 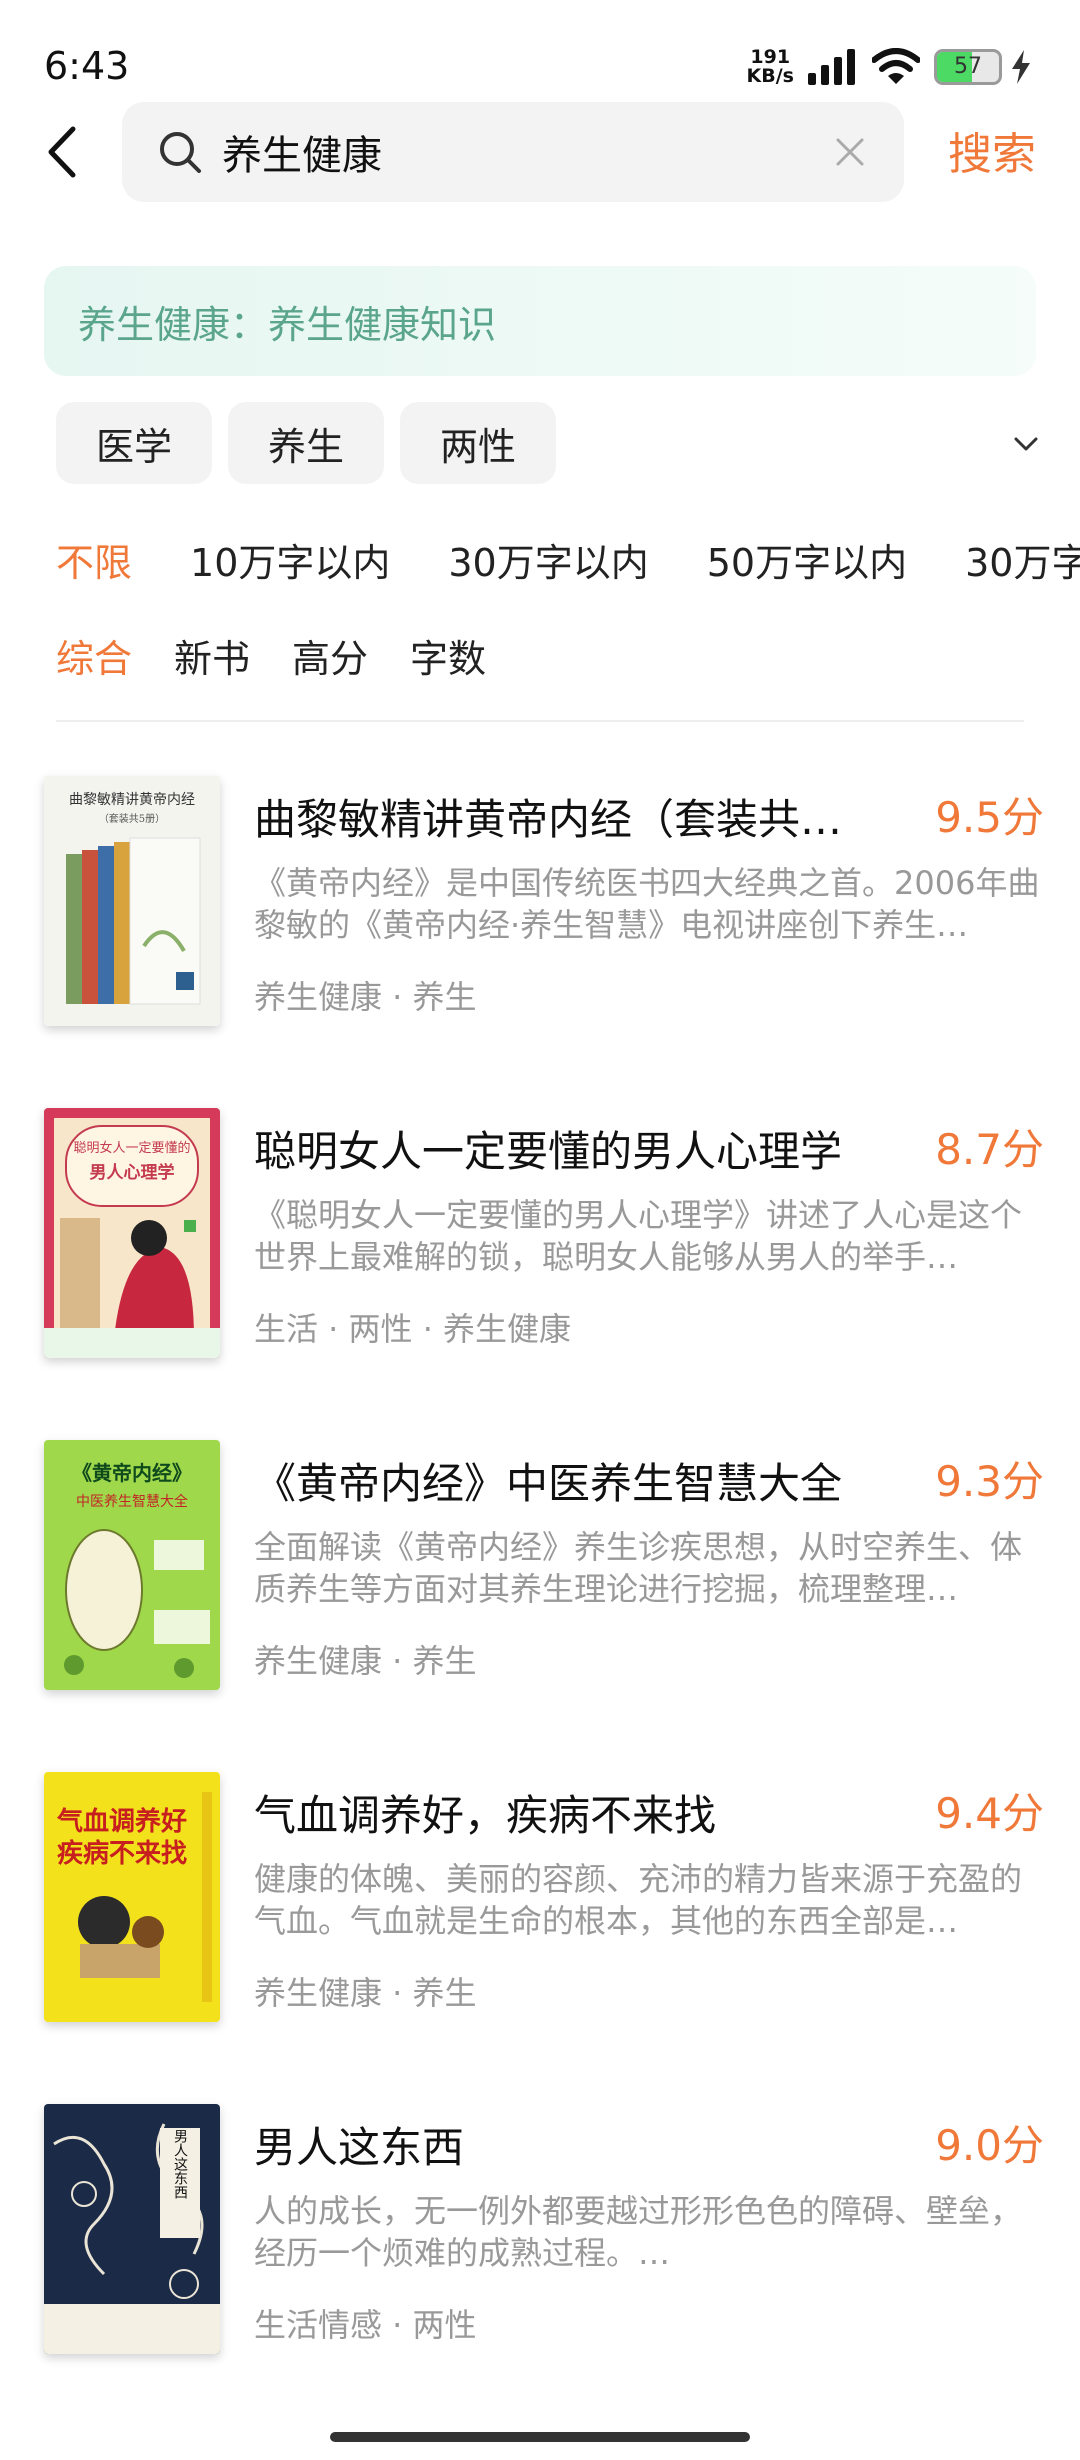 What do you see at coordinates (134, 443) in the screenshot?
I see `tag-chip-medicine: 医学` at bounding box center [134, 443].